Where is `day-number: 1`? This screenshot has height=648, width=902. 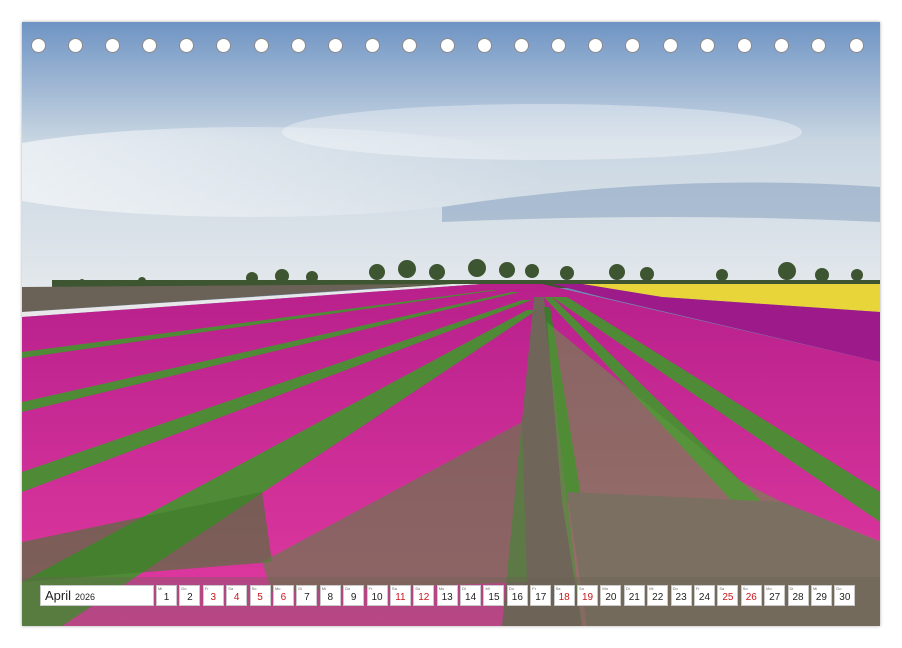
day-number: 1 is located at coordinates (166, 597).